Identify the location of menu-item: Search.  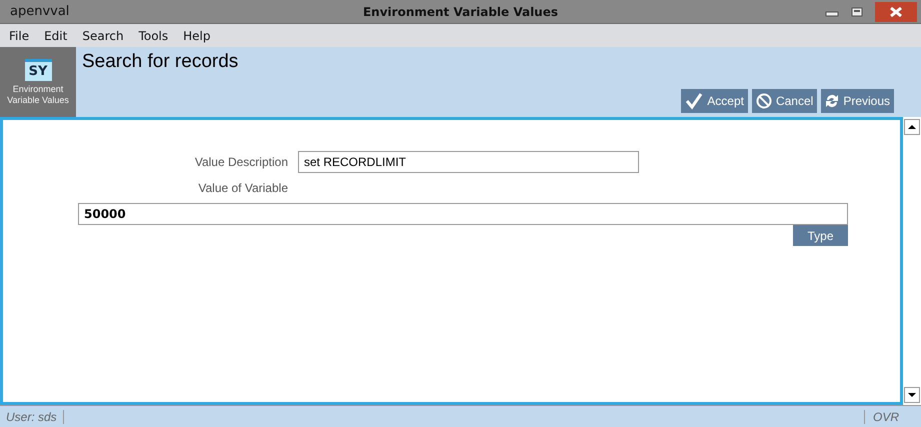
(101, 35).